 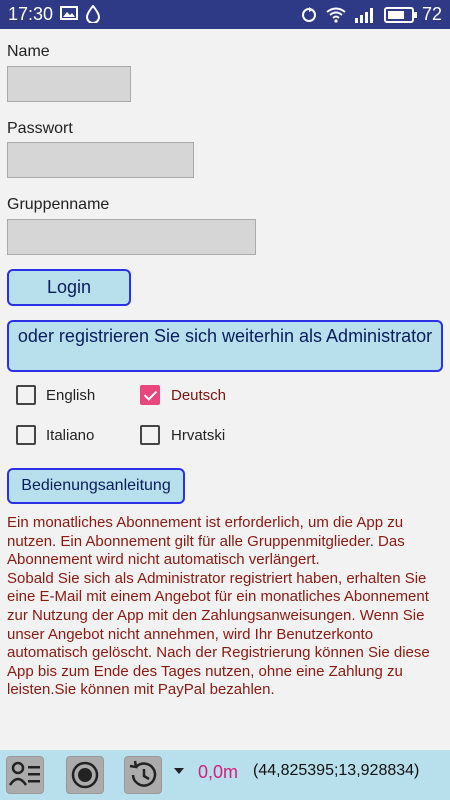 I want to click on status-time: 17:30, so click(x=31, y=14).